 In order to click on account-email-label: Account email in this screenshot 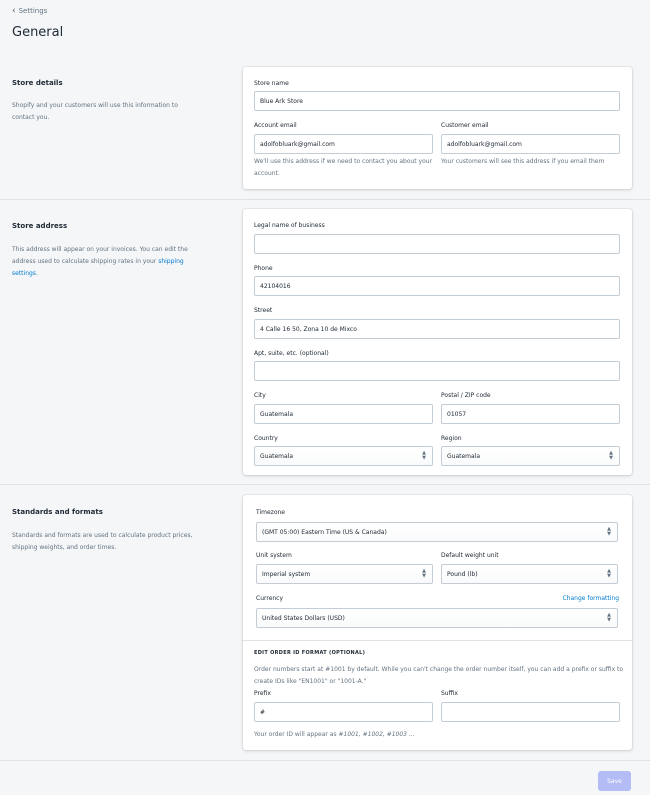, I will do `click(275, 125)`.